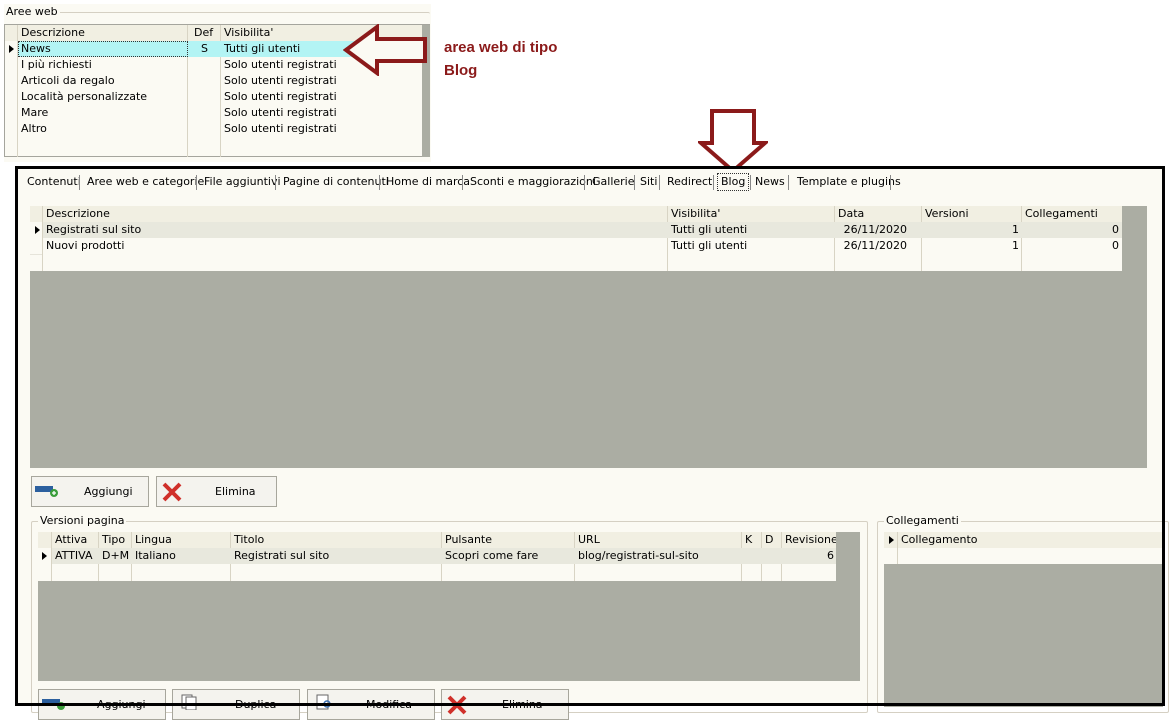  I want to click on col-tipo: Tipo, so click(115, 540).